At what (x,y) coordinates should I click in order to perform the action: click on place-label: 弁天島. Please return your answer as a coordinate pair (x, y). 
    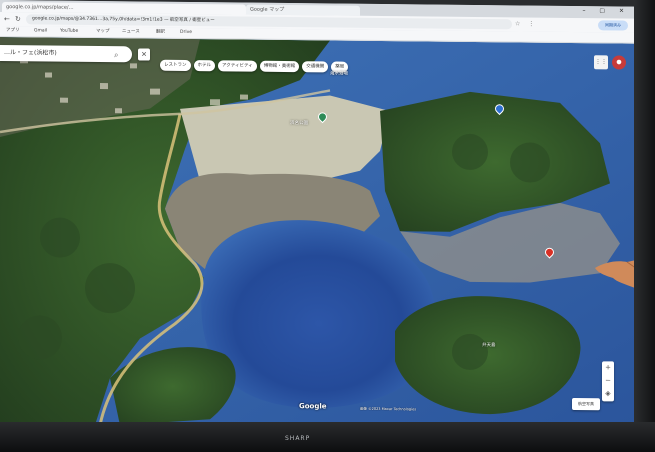
    Looking at the image, I should click on (489, 345).